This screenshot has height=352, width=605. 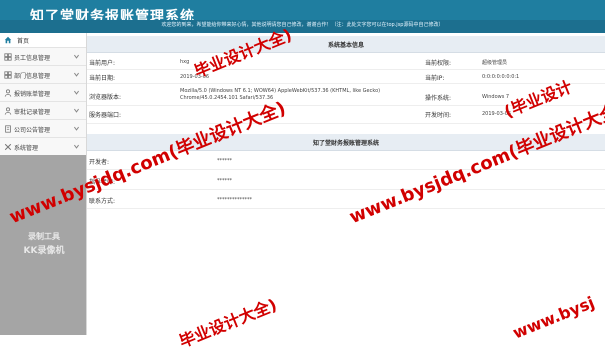 What do you see at coordinates (105, 97) in the screenshot?
I see `browser-label: 浏览器版本:` at bounding box center [105, 97].